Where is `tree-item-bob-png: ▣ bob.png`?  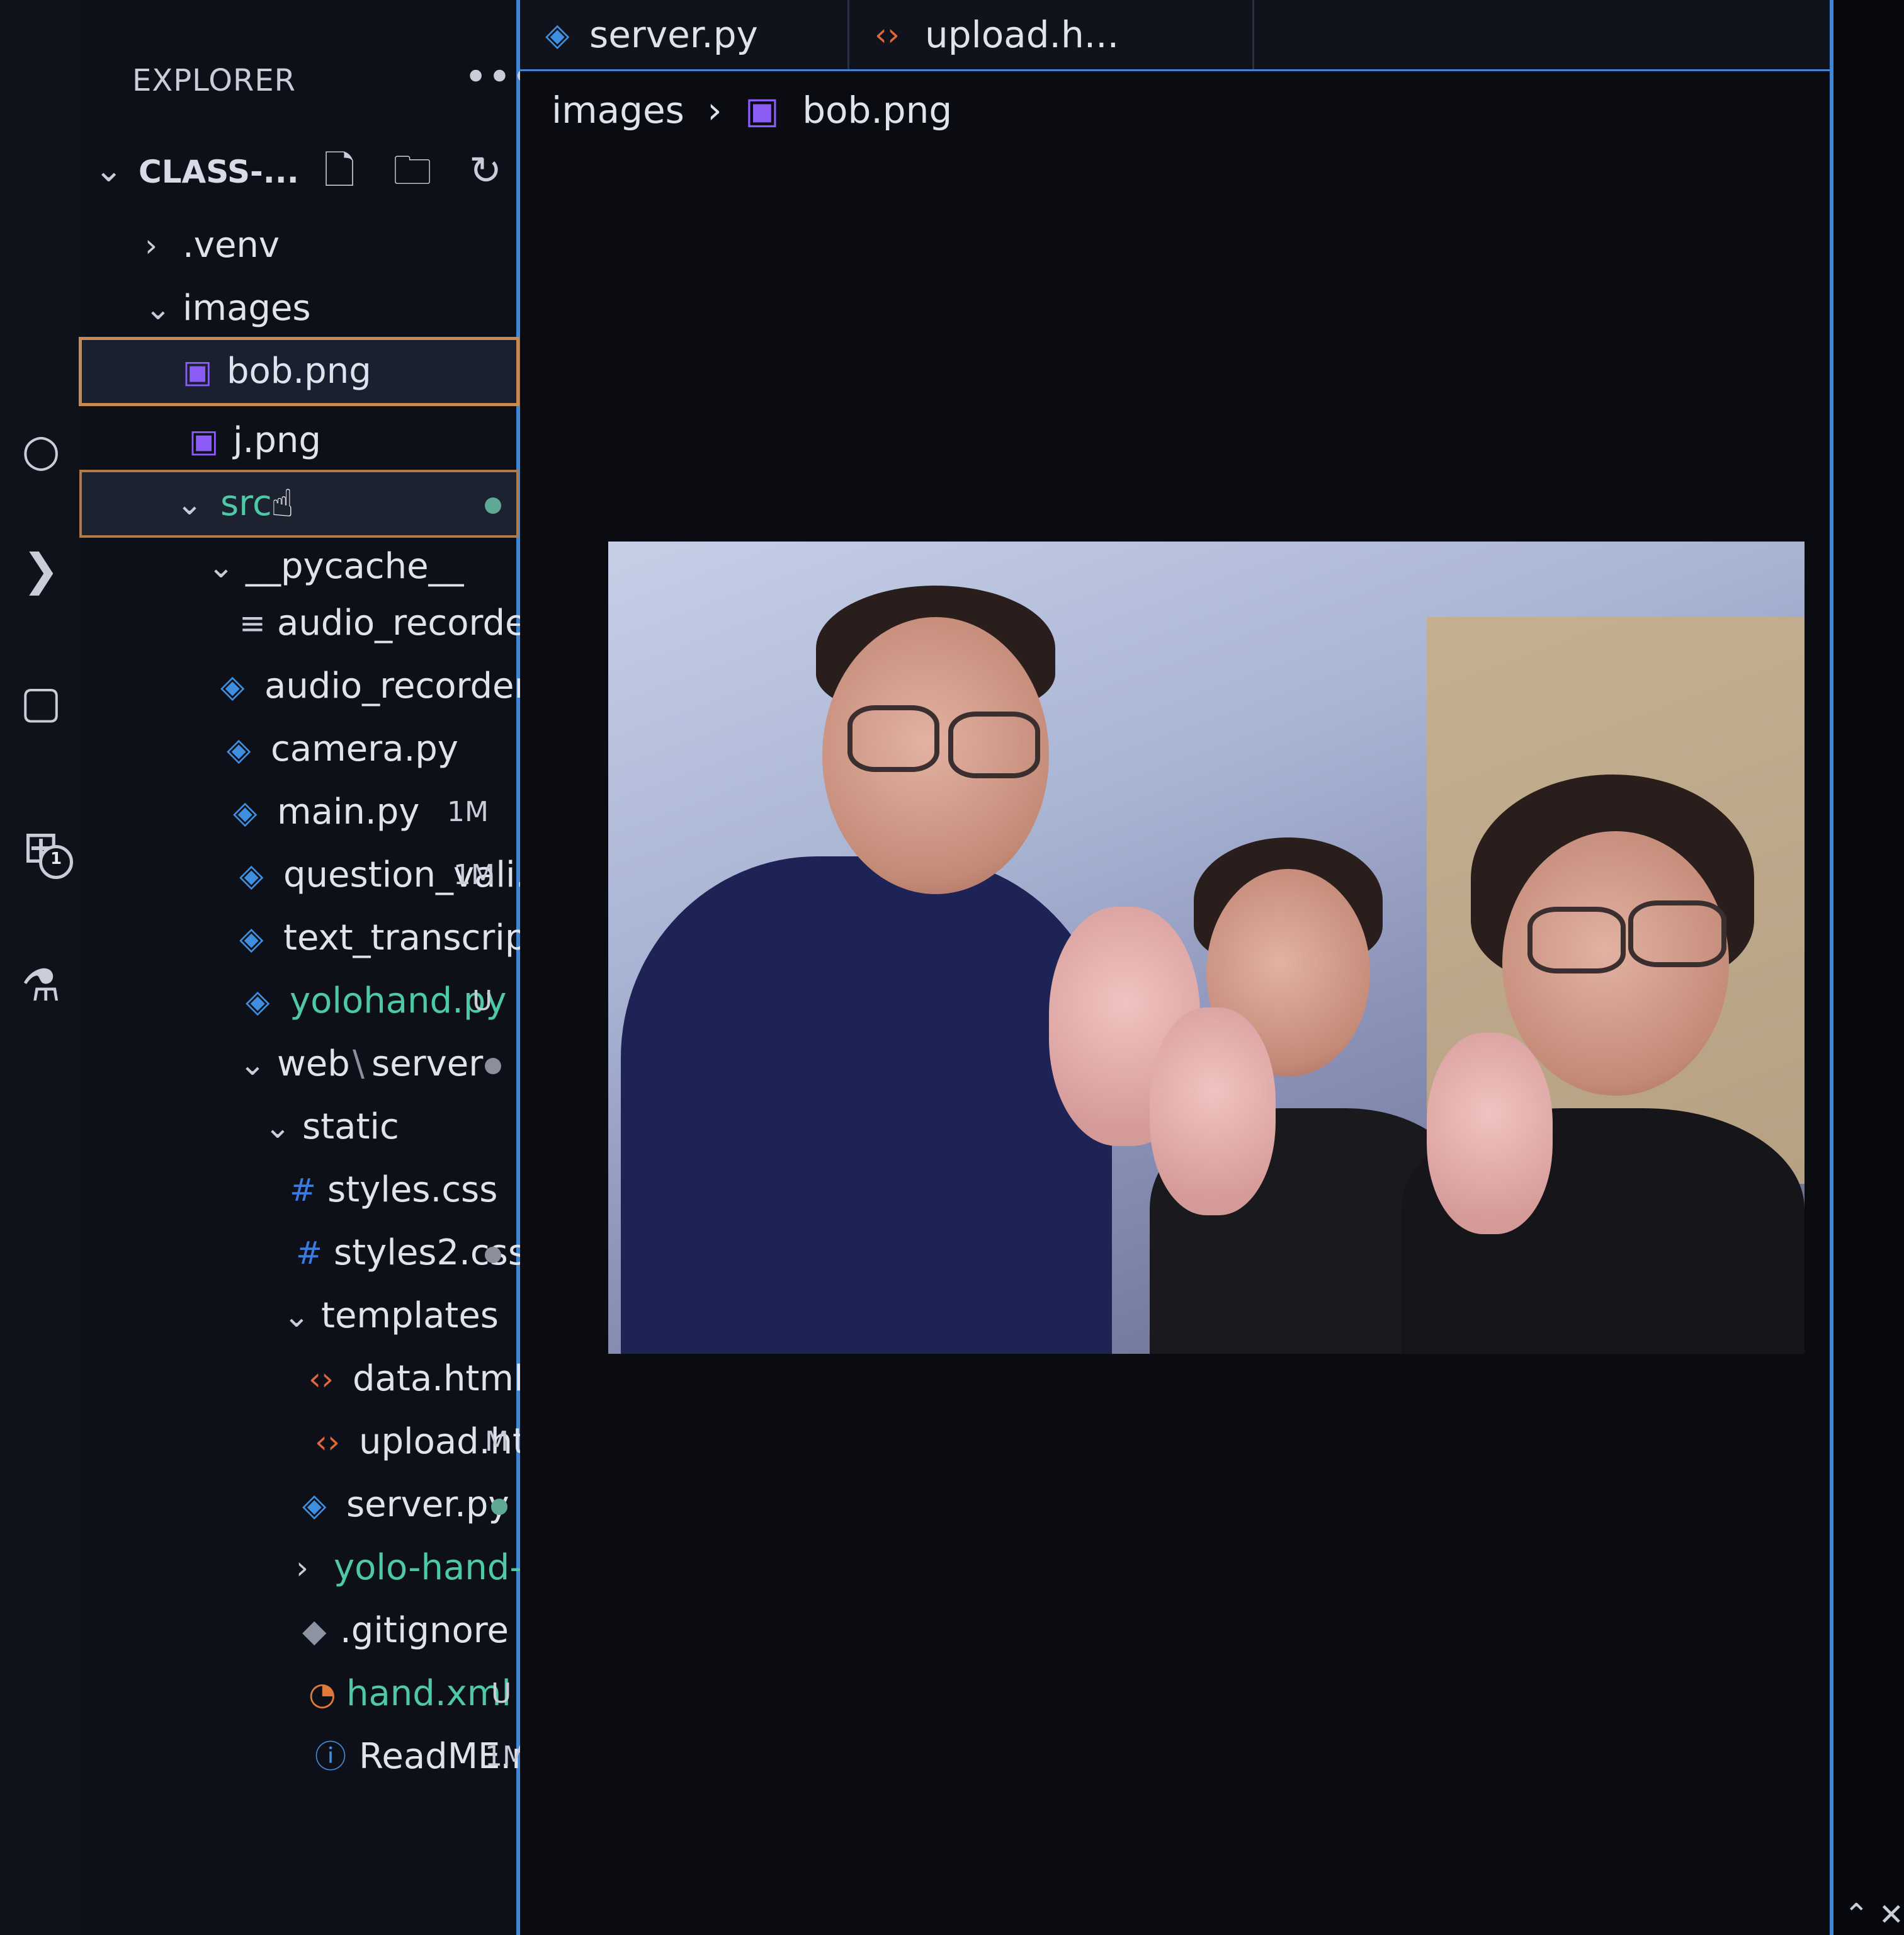
tree-item-bob-png: ▣ bob.png is located at coordinates (299, 371).